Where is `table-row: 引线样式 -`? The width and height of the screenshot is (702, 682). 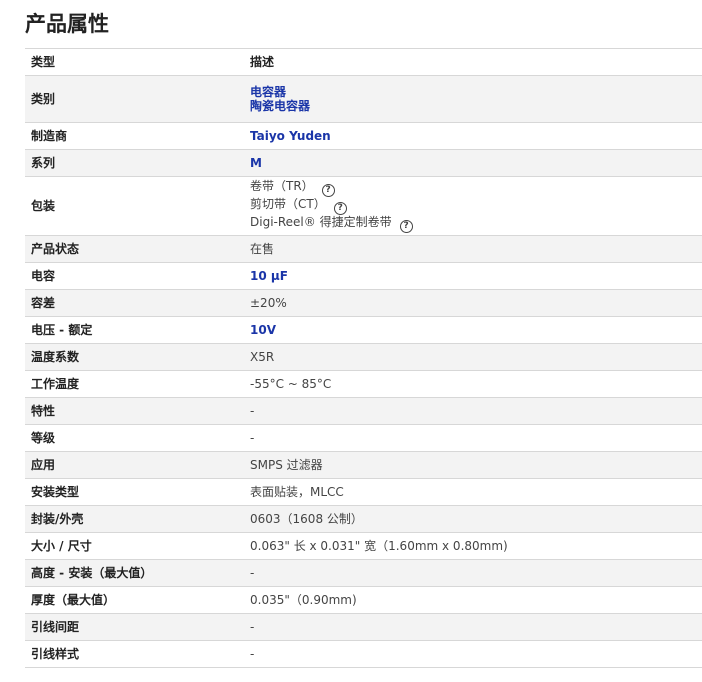
table-row: 引线样式 - is located at coordinates (363, 654).